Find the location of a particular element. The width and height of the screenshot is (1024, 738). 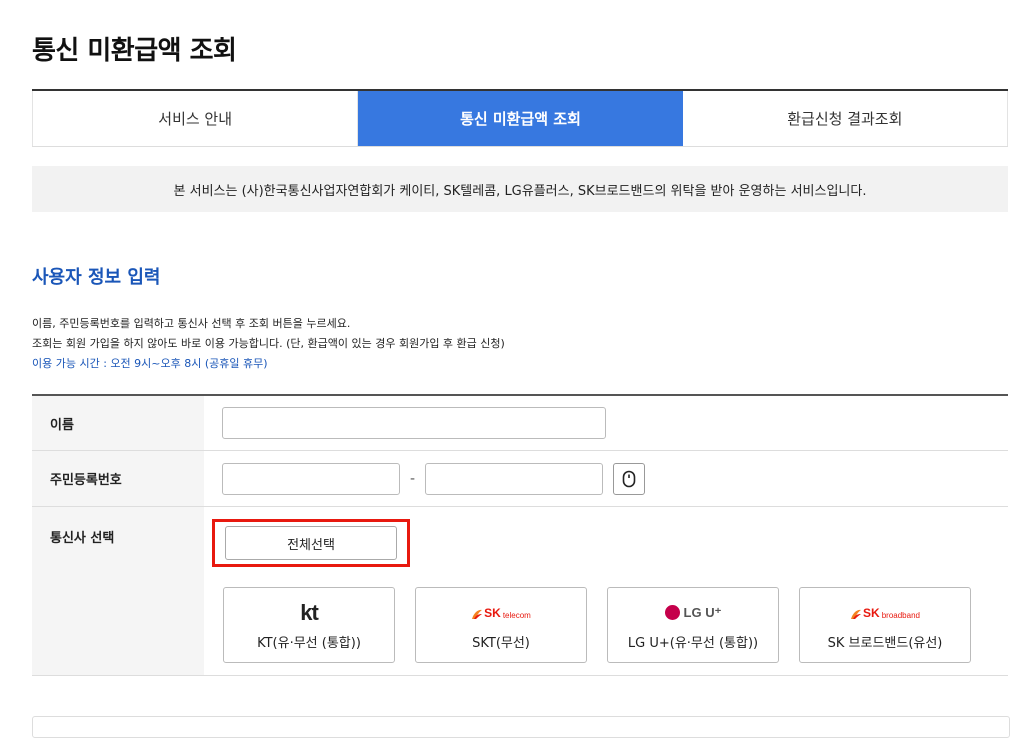

kt-logo: kt is located at coordinates (309, 612).